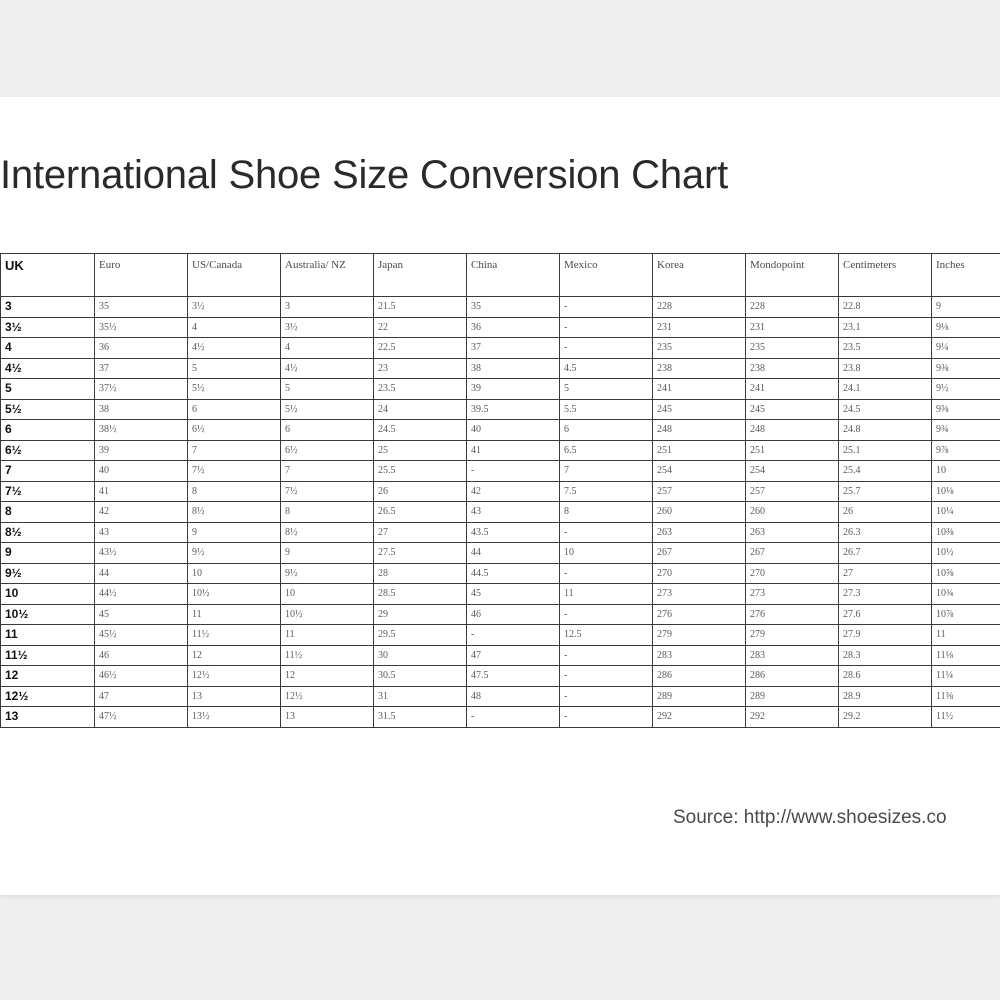 Image resolution: width=1000 pixels, height=1000 pixels. Describe the element at coordinates (885, 614) in the screenshot. I see `table-cell: 27.6` at that location.